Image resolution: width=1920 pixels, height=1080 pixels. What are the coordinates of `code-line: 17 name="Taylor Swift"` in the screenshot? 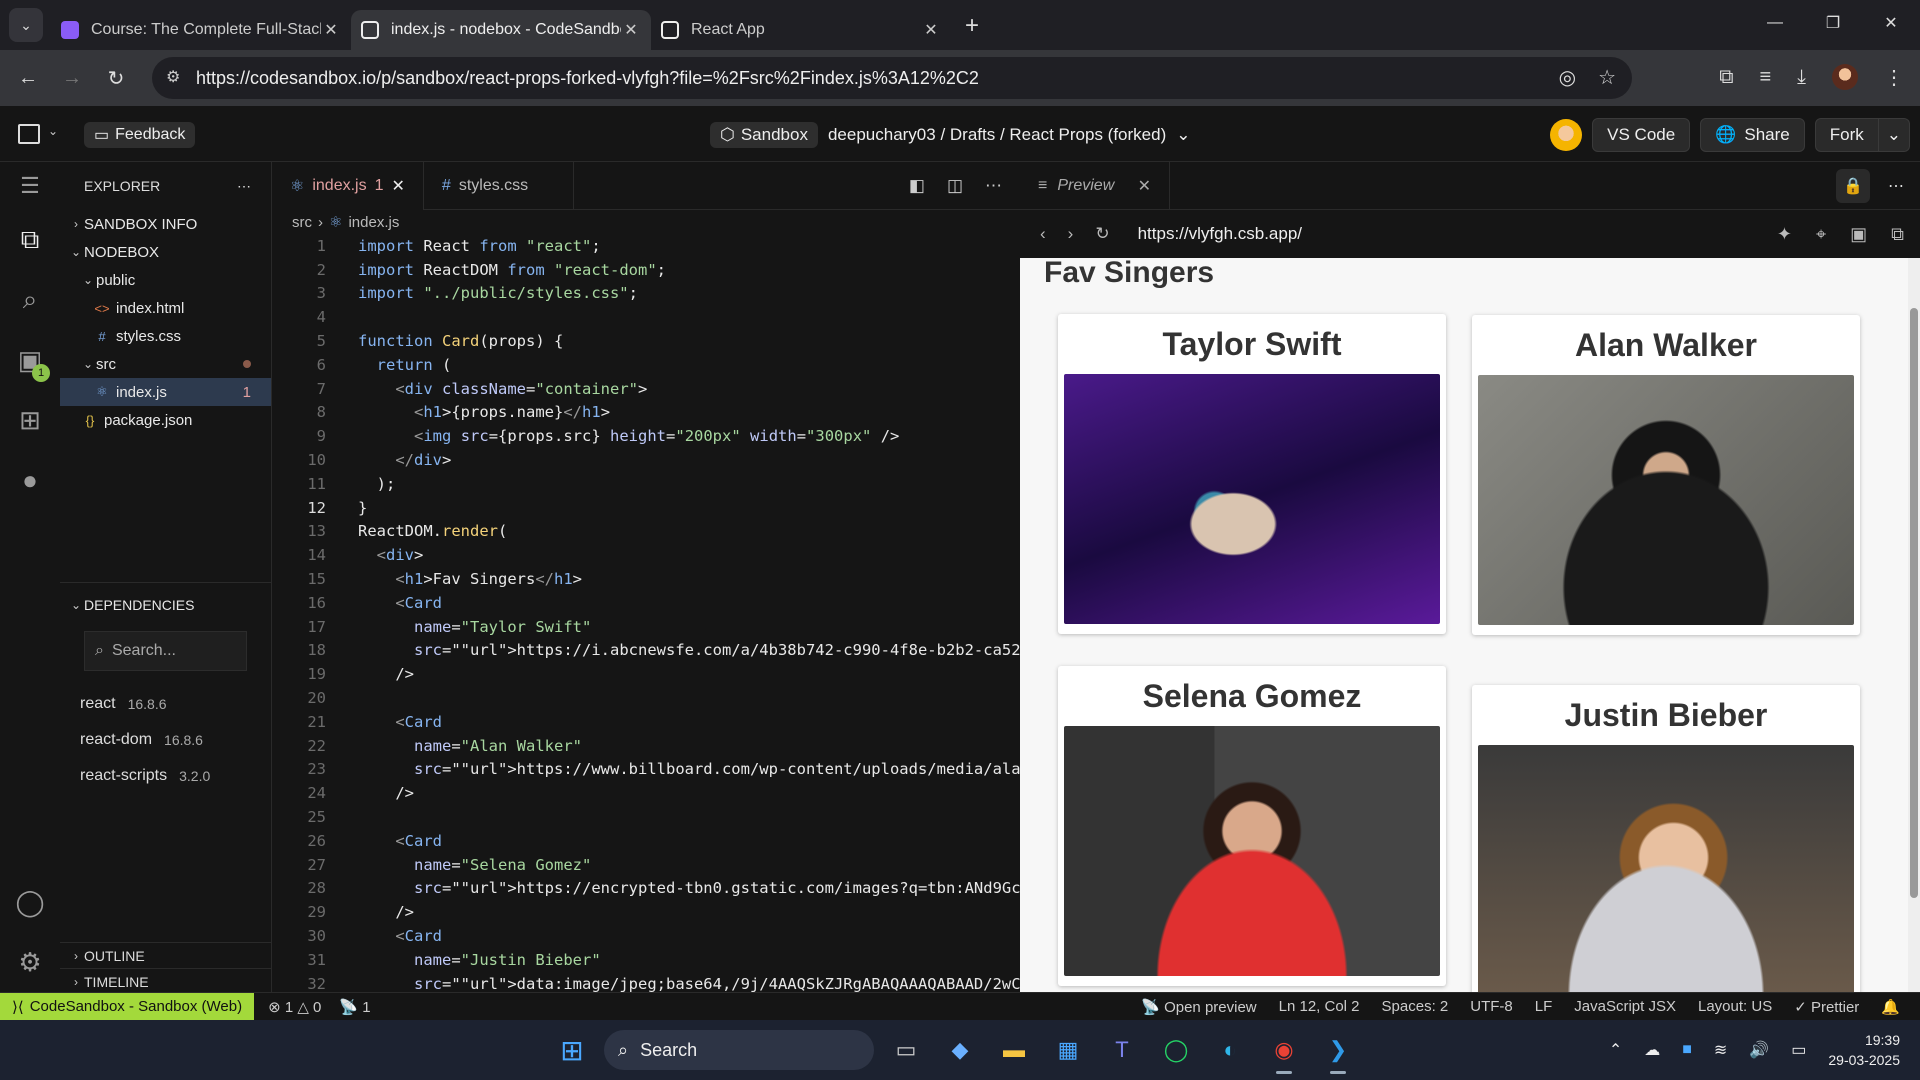 It's located at (646, 627).